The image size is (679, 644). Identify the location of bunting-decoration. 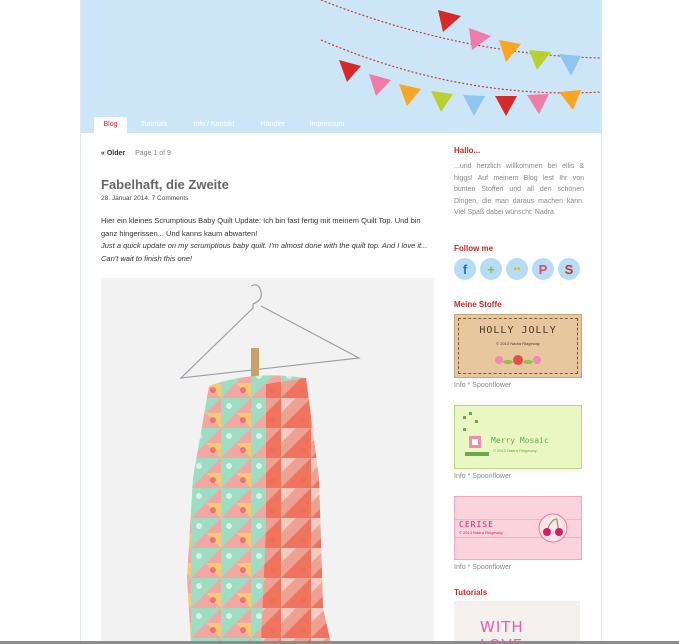
(460, 58).